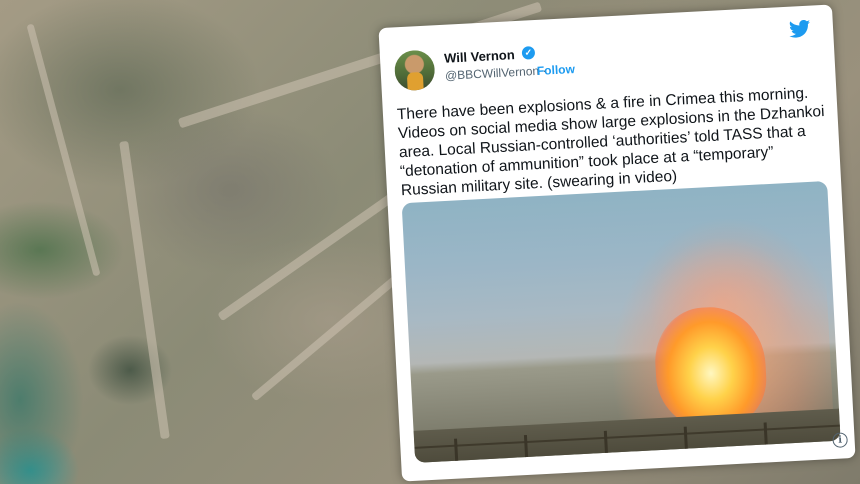 The height and width of the screenshot is (484, 860). Describe the element at coordinates (479, 56) in the screenshot. I see `author-name: Will Vernon` at that location.